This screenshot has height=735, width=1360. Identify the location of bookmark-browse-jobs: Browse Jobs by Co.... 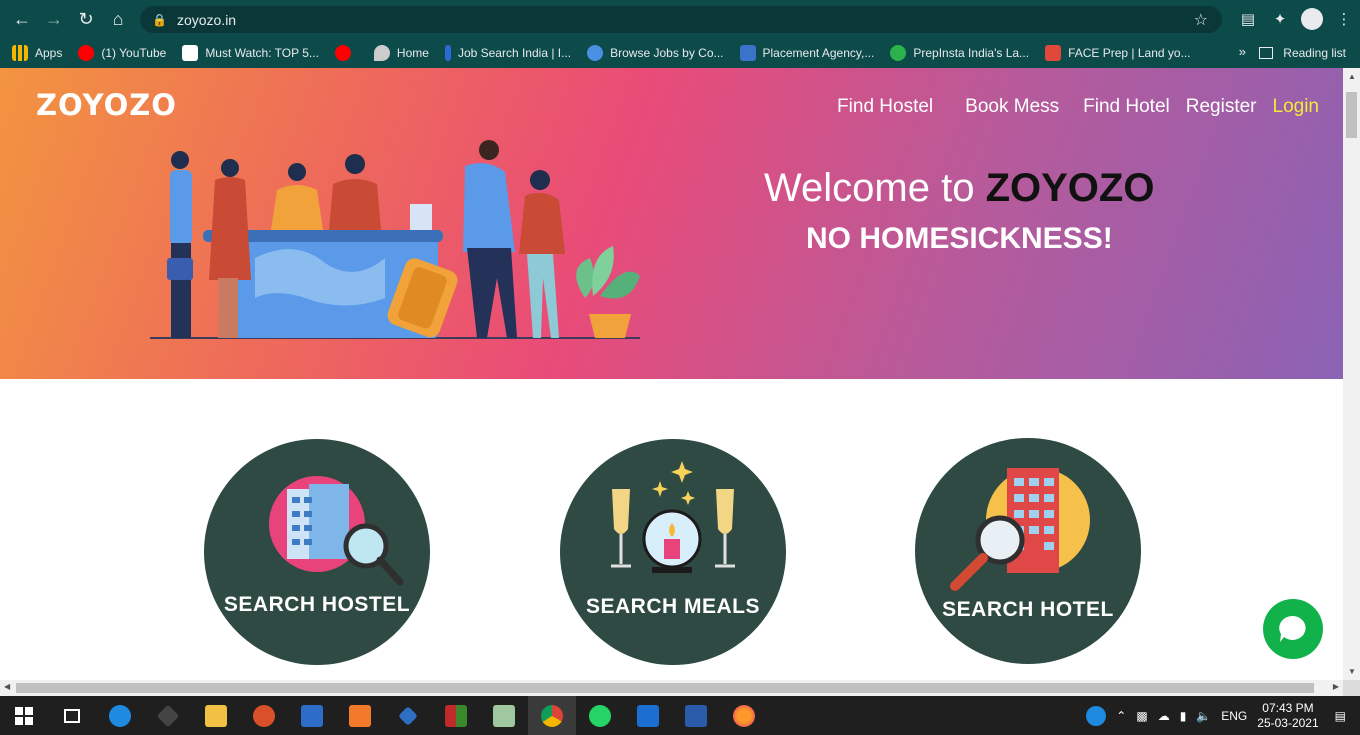
(655, 53).